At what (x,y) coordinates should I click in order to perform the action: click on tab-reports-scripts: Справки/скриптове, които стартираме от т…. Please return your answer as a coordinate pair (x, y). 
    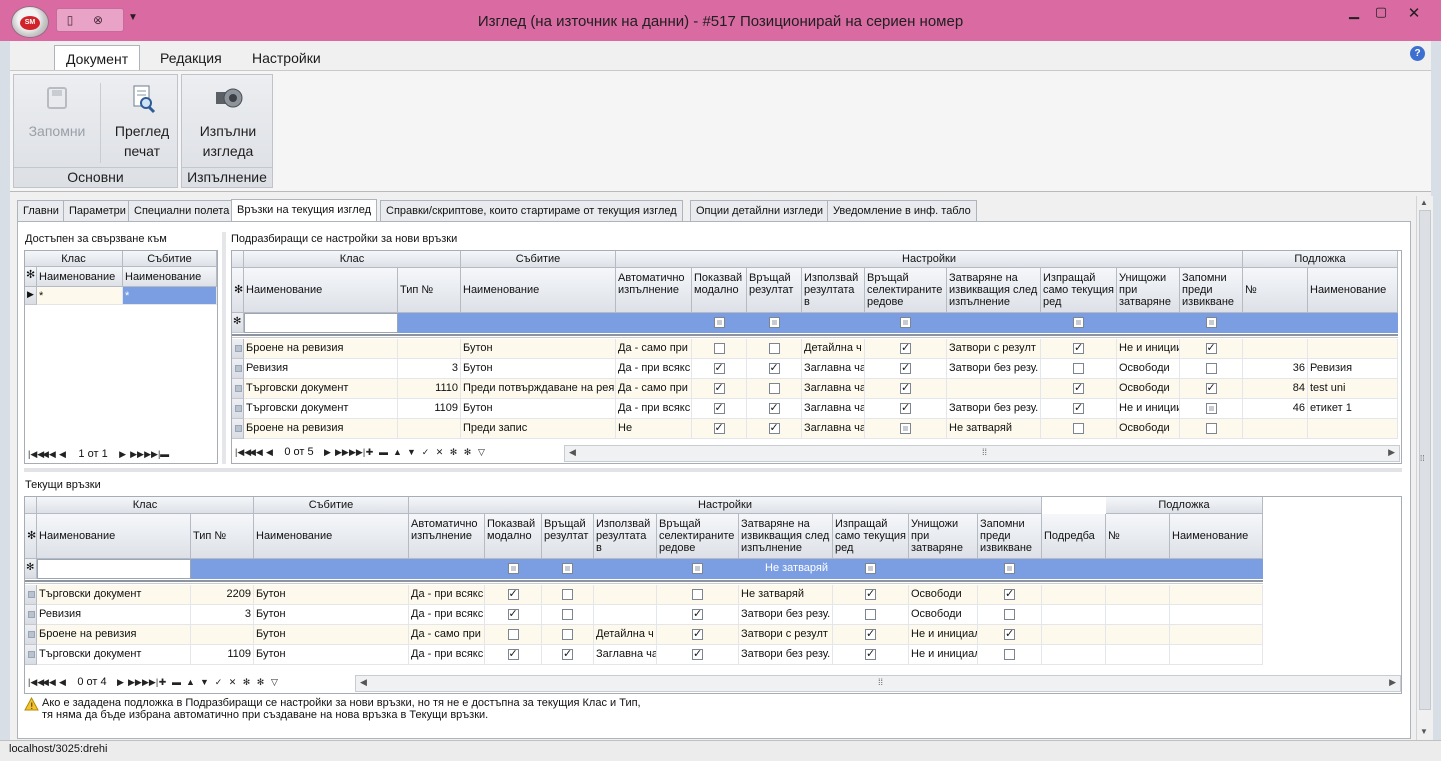
    Looking at the image, I should click on (531, 211).